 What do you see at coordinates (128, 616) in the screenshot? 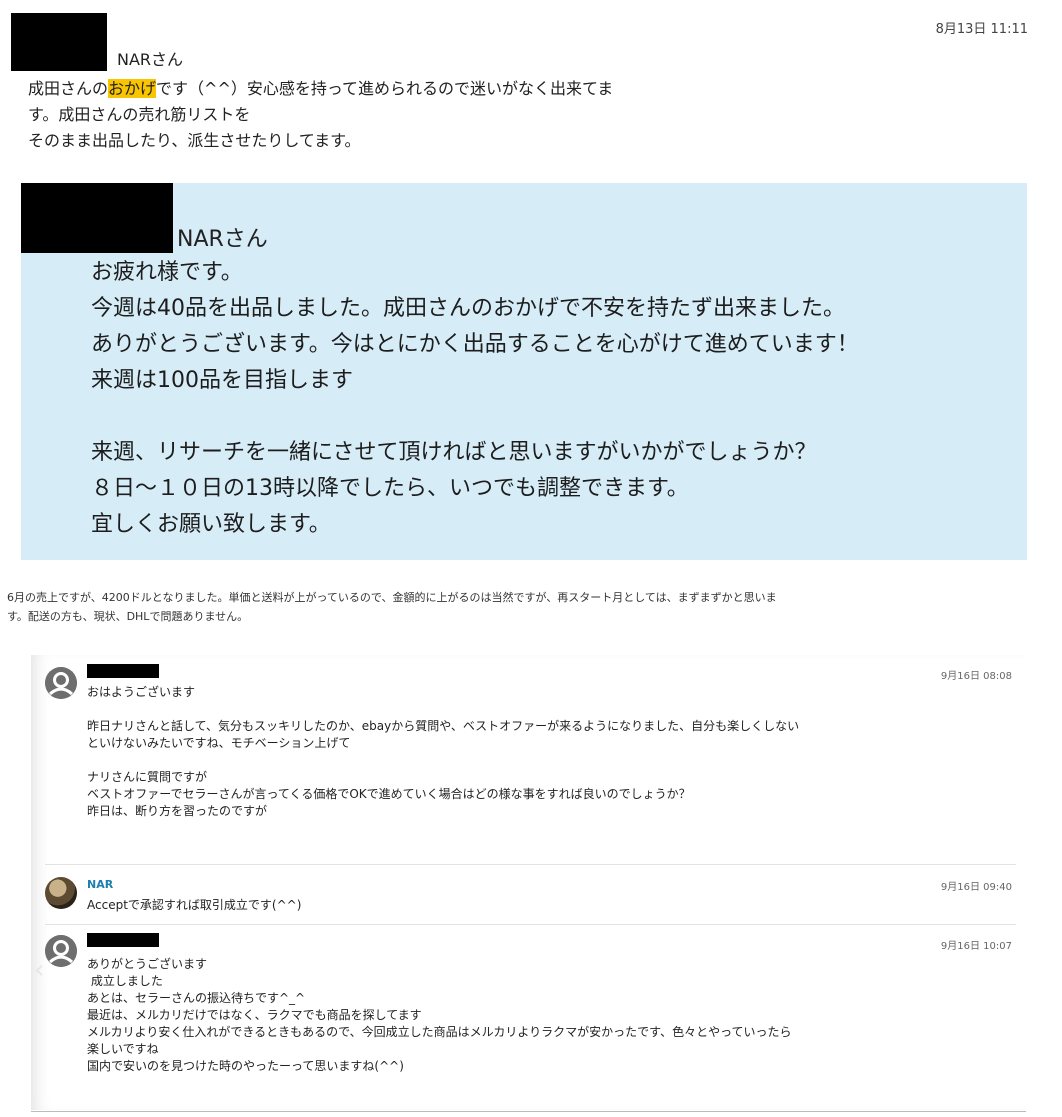
I see `sales-note-line: す。配送の方も、現状、DHLで問題ありません。` at bounding box center [128, 616].